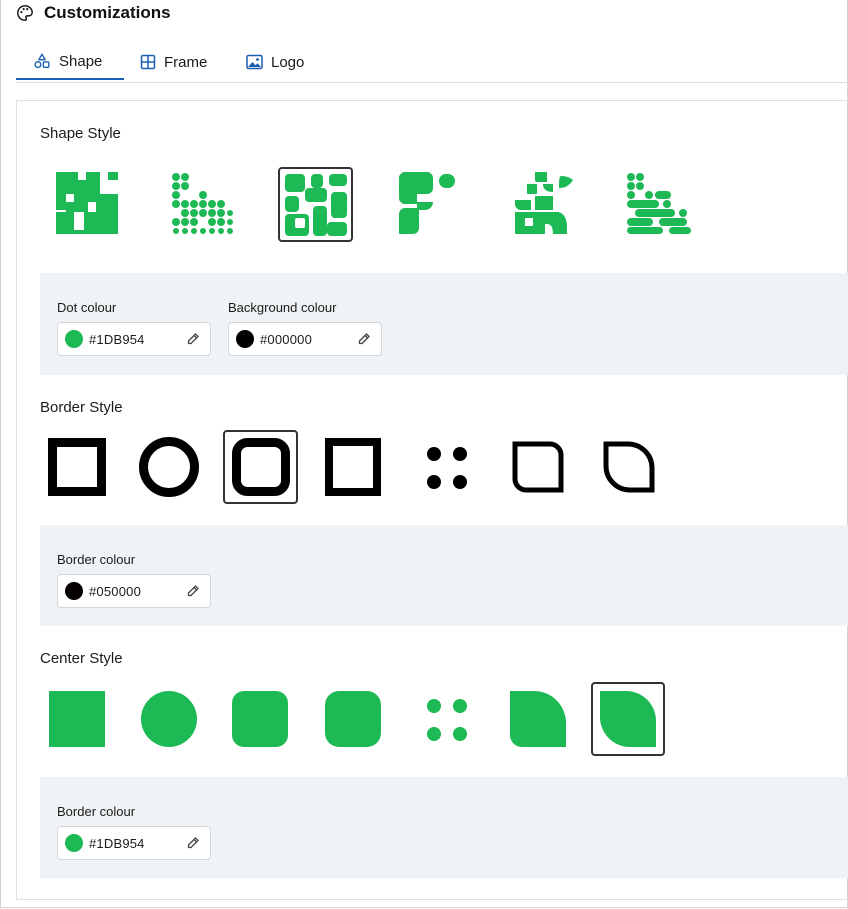 This screenshot has height=909, width=848. I want to click on background-colour-swatch, so click(245, 339).